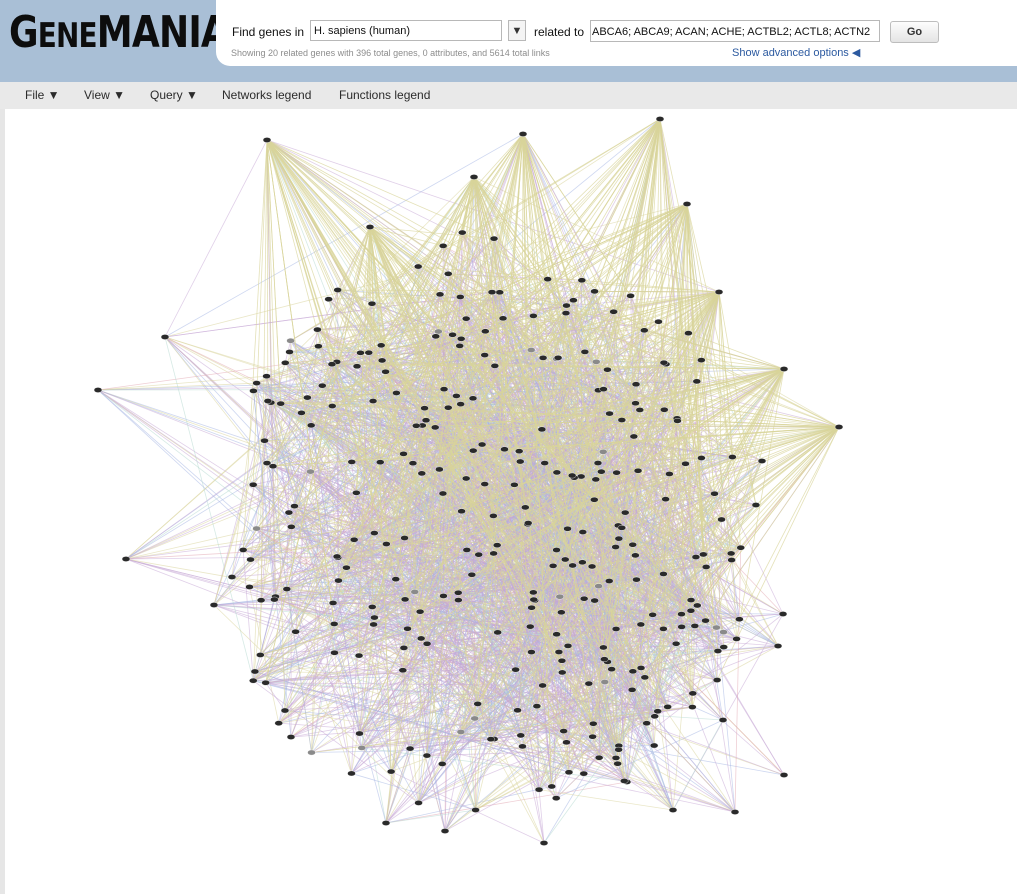 This screenshot has width=1017, height=894. I want to click on menu-file: File ▼, so click(42, 95).